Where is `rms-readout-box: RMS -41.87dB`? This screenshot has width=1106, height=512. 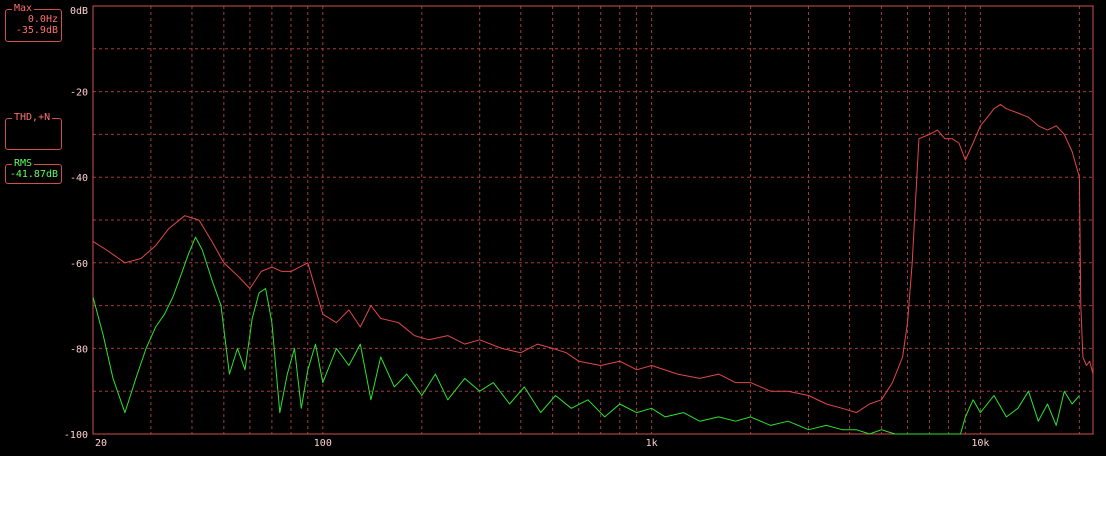
rms-readout-box: RMS -41.87dB is located at coordinates (33, 171).